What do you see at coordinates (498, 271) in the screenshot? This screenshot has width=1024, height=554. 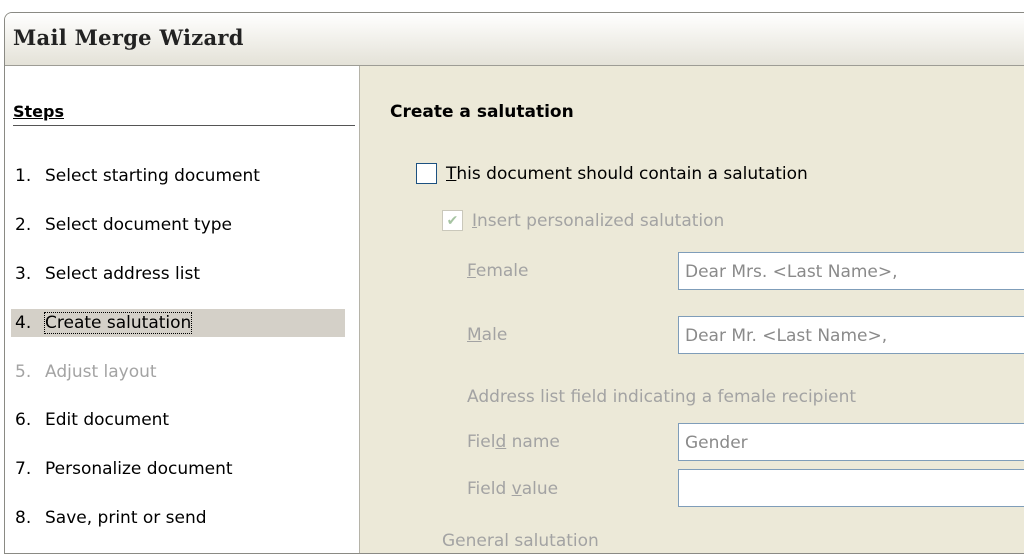 I see `female-label: Female` at bounding box center [498, 271].